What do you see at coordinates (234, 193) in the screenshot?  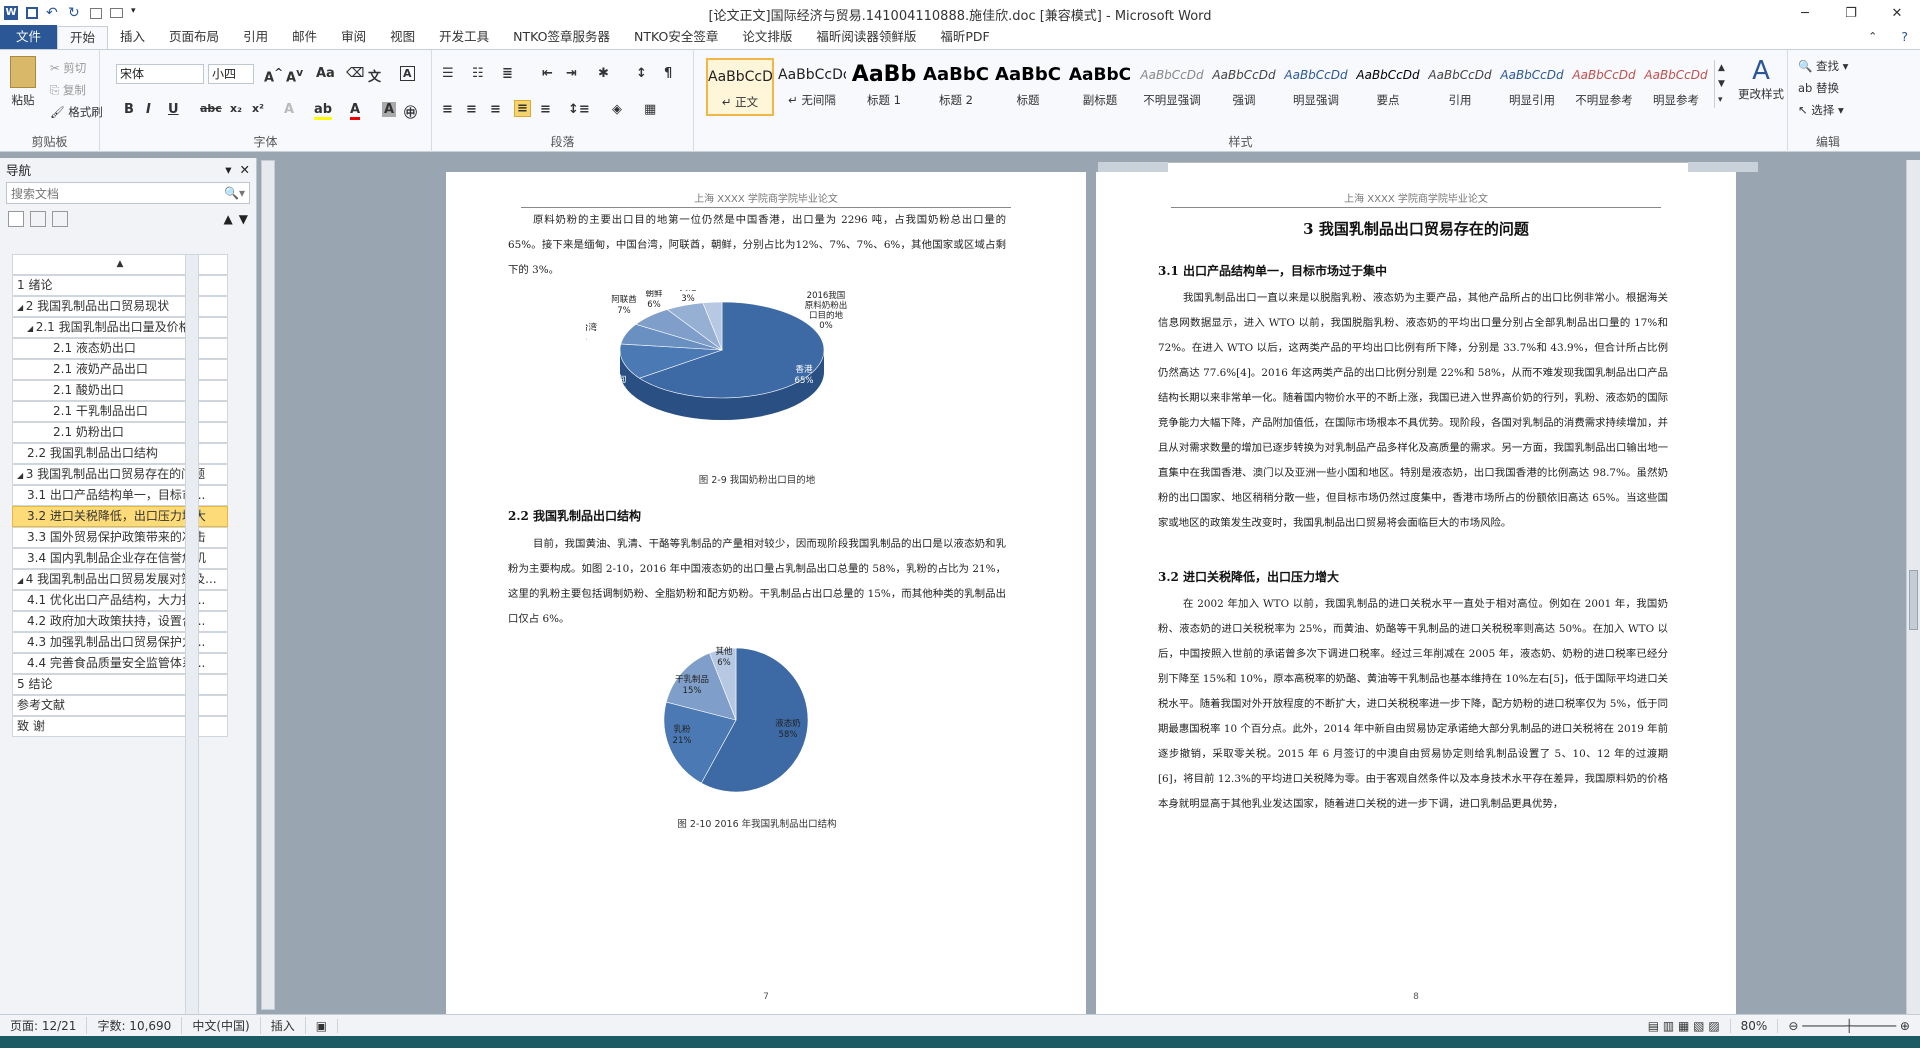 I see `search-icon: 🔍▾` at bounding box center [234, 193].